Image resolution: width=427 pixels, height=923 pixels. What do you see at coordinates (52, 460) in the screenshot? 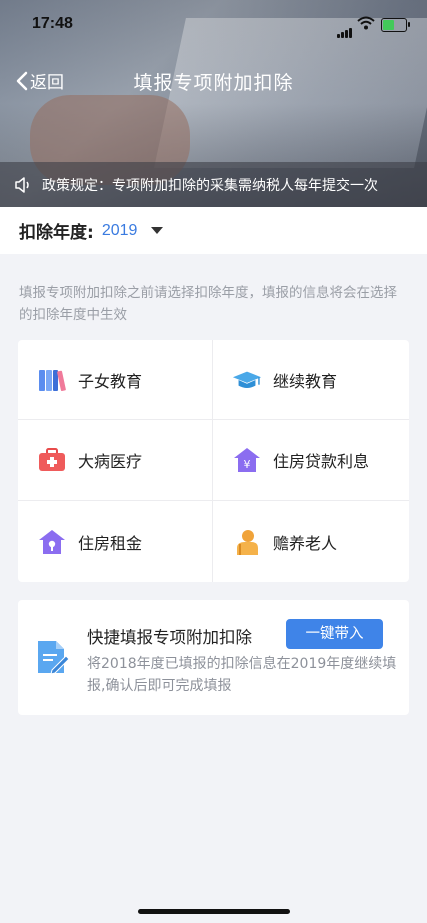
I see `medical-kit-icon` at bounding box center [52, 460].